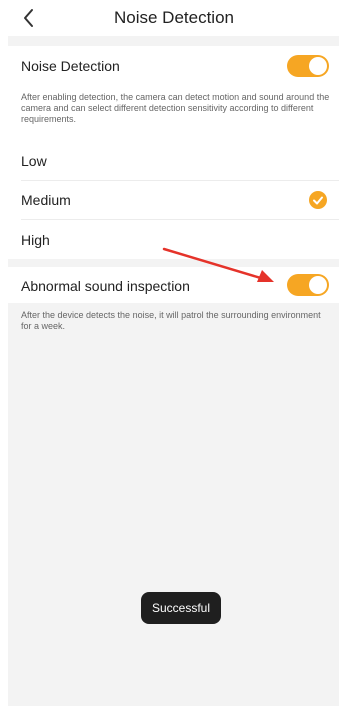  What do you see at coordinates (35, 240) in the screenshot?
I see `option-label-high: High` at bounding box center [35, 240].